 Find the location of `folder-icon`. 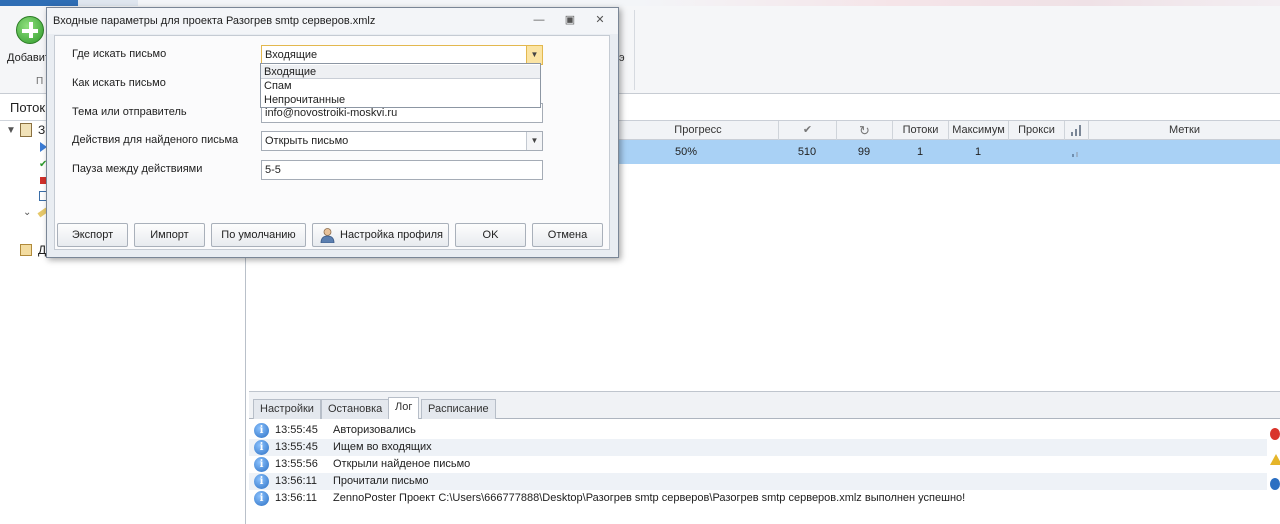

folder-icon is located at coordinates (26, 250).